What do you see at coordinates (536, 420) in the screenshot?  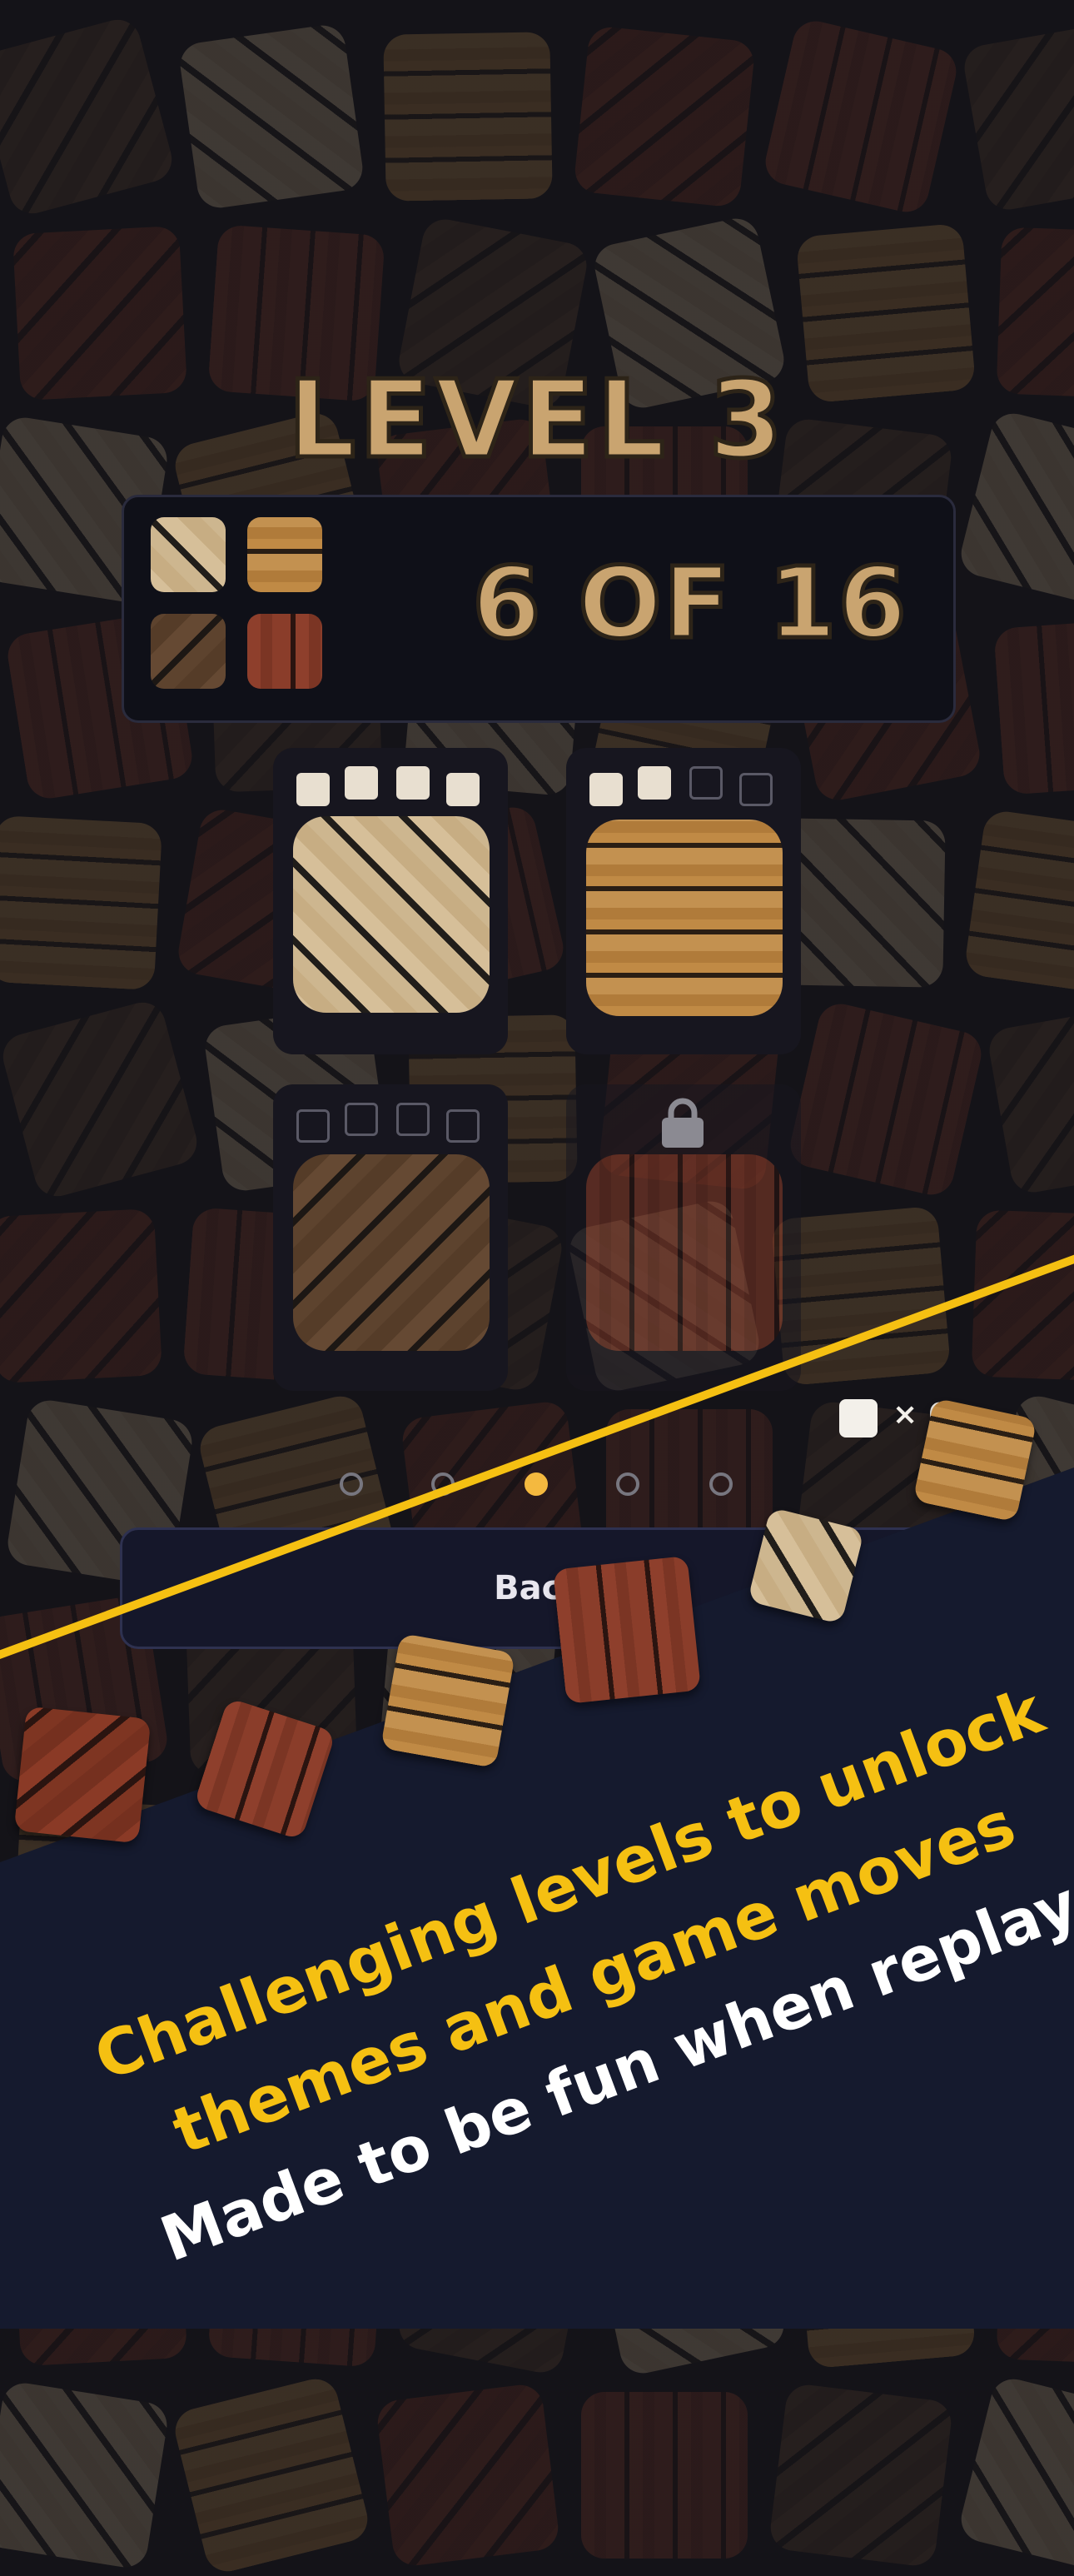 I see `level-title: LEVEL 3` at bounding box center [536, 420].